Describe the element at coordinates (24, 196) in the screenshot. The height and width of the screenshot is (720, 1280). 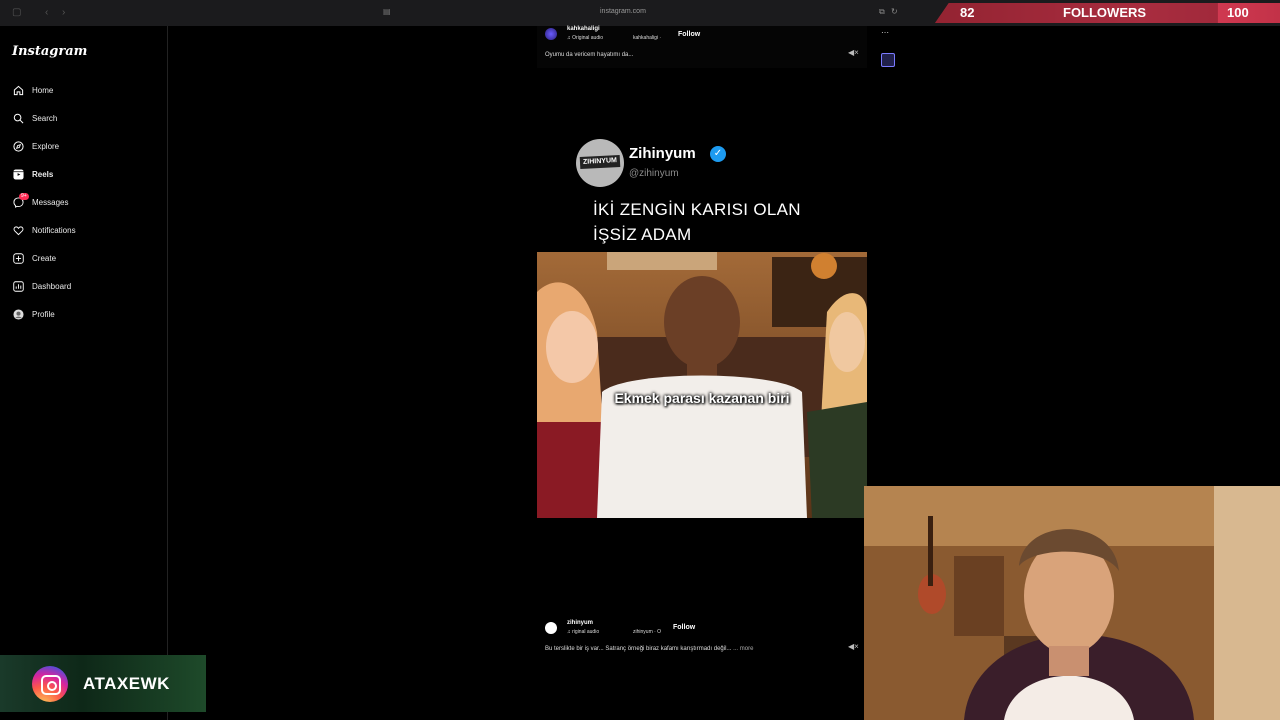
I see `messages-badge: 9+` at that location.